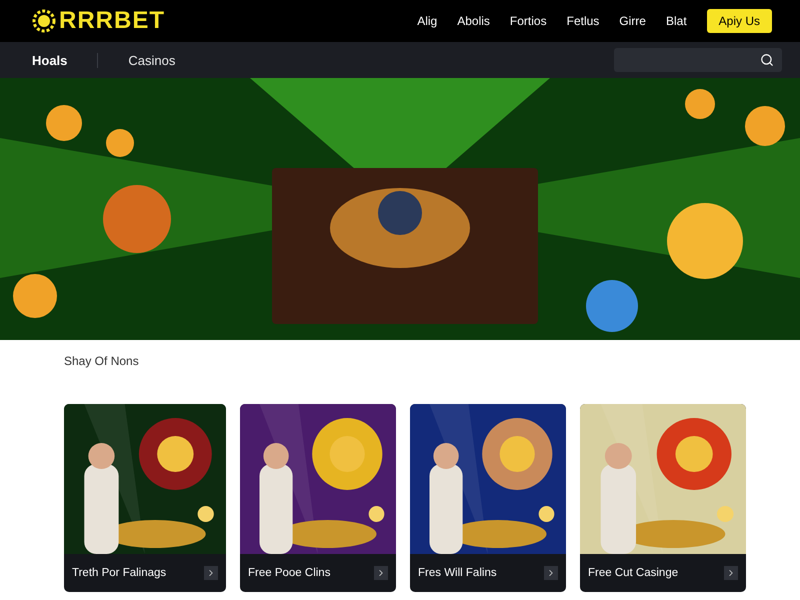 The height and width of the screenshot is (600, 800). I want to click on game-card: Fres Will Falins, so click(488, 498).